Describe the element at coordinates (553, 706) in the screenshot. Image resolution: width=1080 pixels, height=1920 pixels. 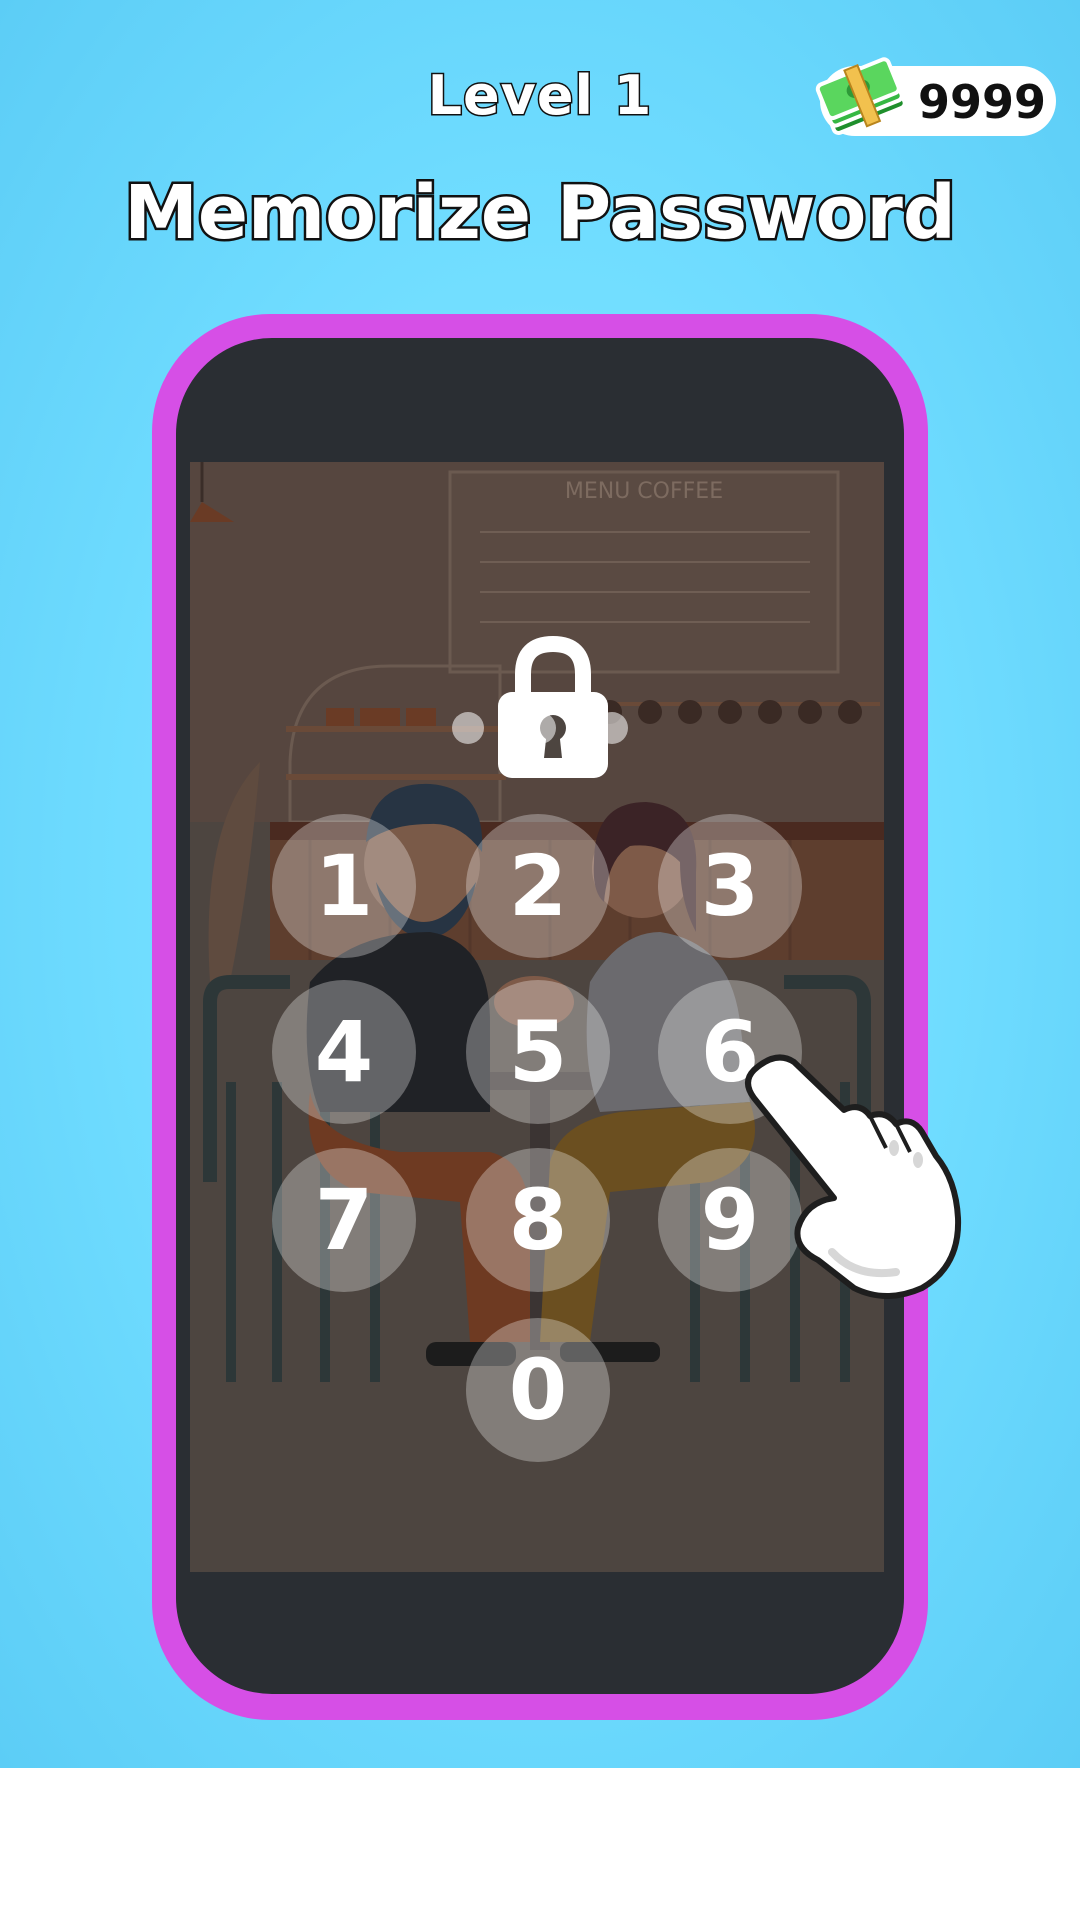
I see `lock-icon` at that location.